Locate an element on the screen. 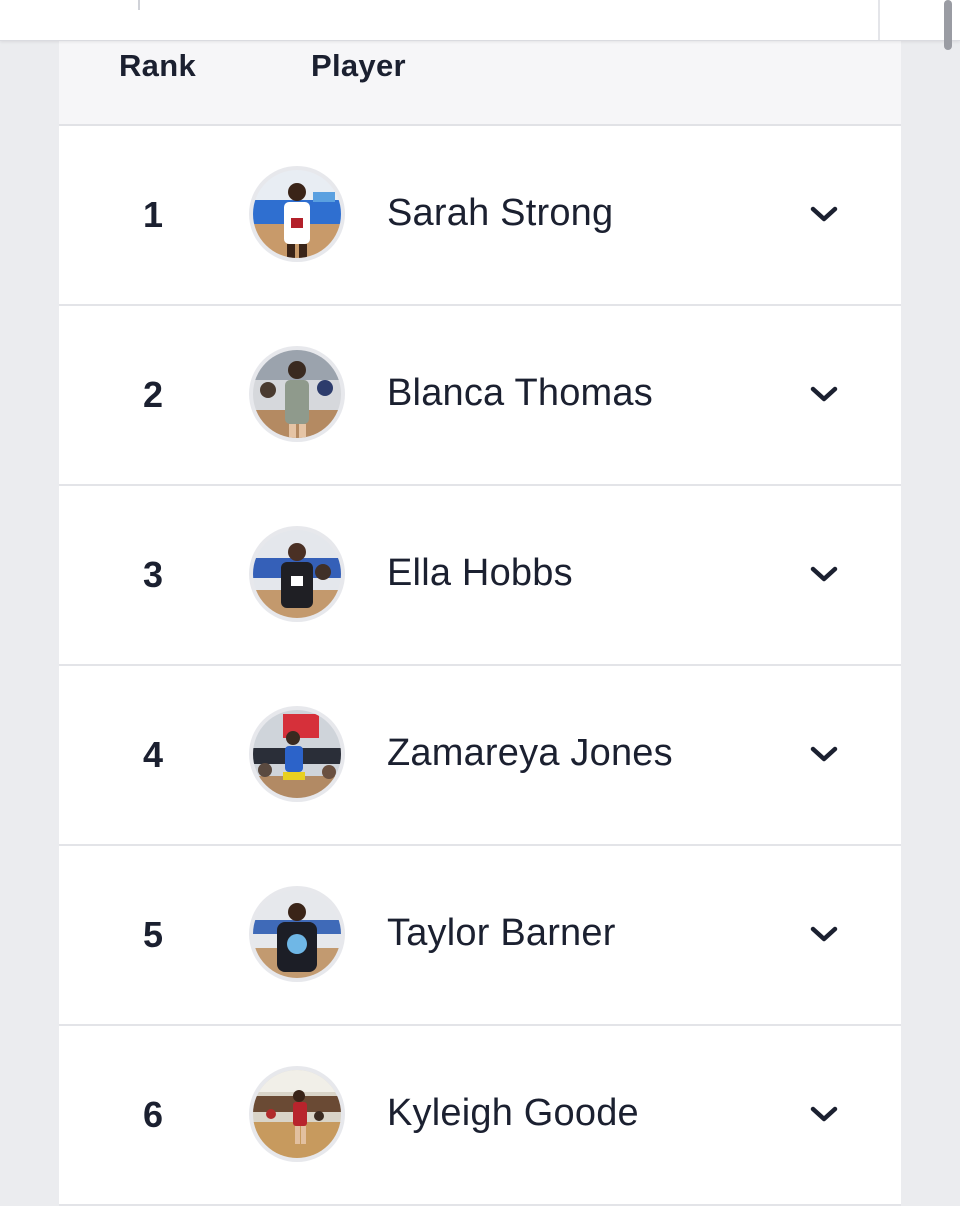 This screenshot has width=960, height=1206. table-row: 1 Sarah Strong is located at coordinates (480, 216).